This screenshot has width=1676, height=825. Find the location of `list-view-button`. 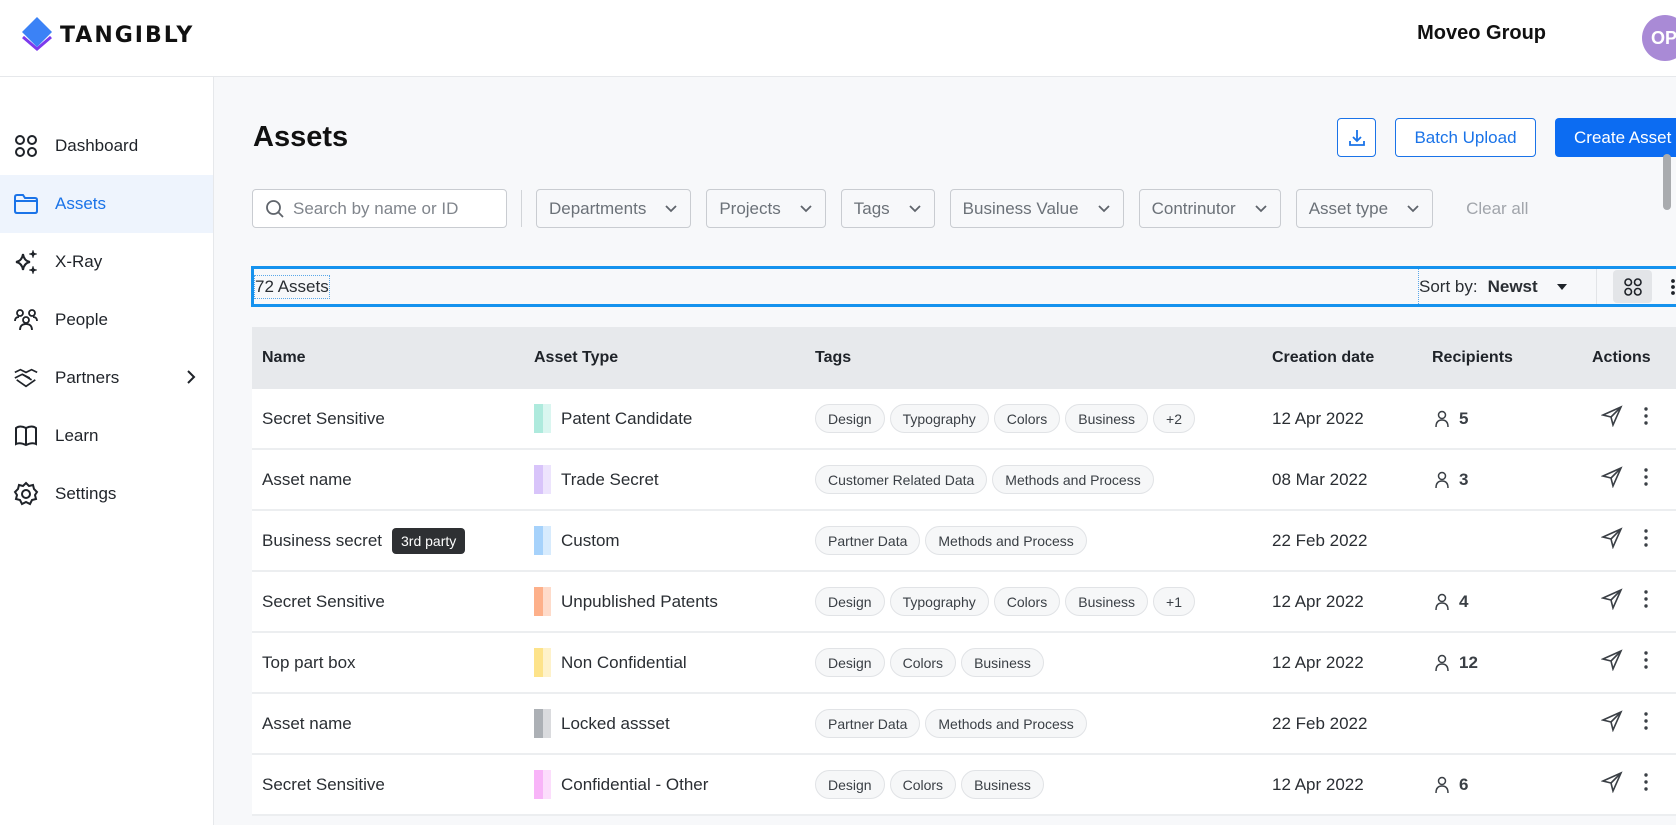

list-view-button is located at coordinates (1671, 286).